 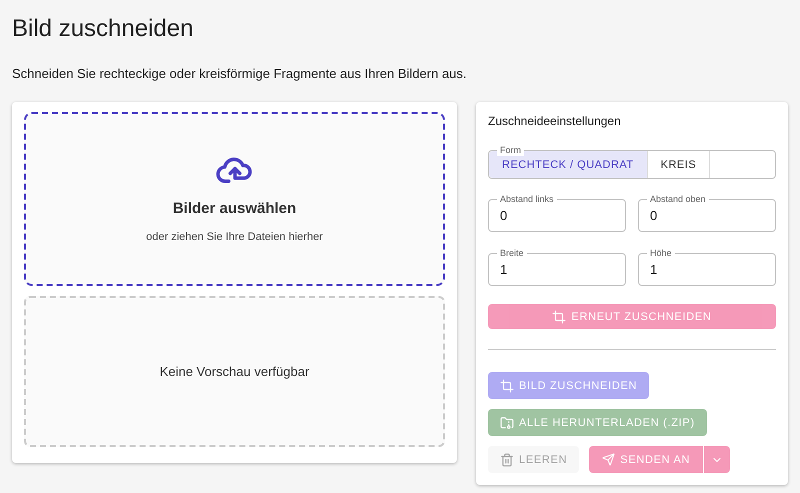 What do you see at coordinates (240, 74) in the screenshot?
I see `page-subtitle: Schneiden Sie rechteckige oder kreisförmige Fragmente aus Ihren Bildern aus.` at bounding box center [240, 74].